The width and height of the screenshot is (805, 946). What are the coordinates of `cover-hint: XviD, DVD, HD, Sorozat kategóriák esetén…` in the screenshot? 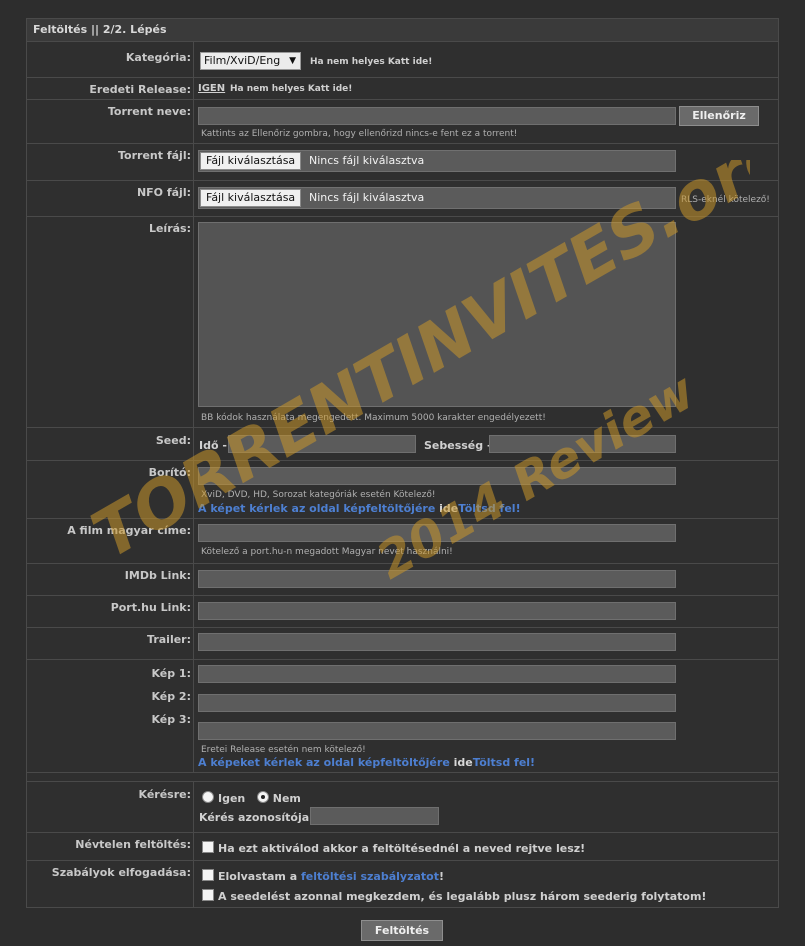 It's located at (318, 495).